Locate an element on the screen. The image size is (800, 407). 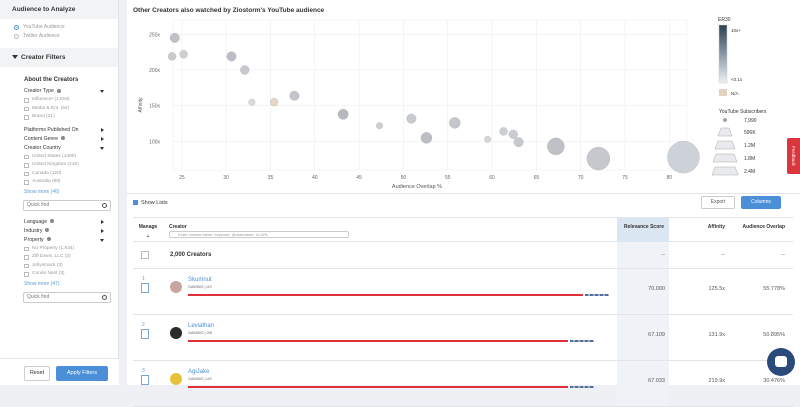
group-creator-type: Creator Type is located at coordinates (59, 91).